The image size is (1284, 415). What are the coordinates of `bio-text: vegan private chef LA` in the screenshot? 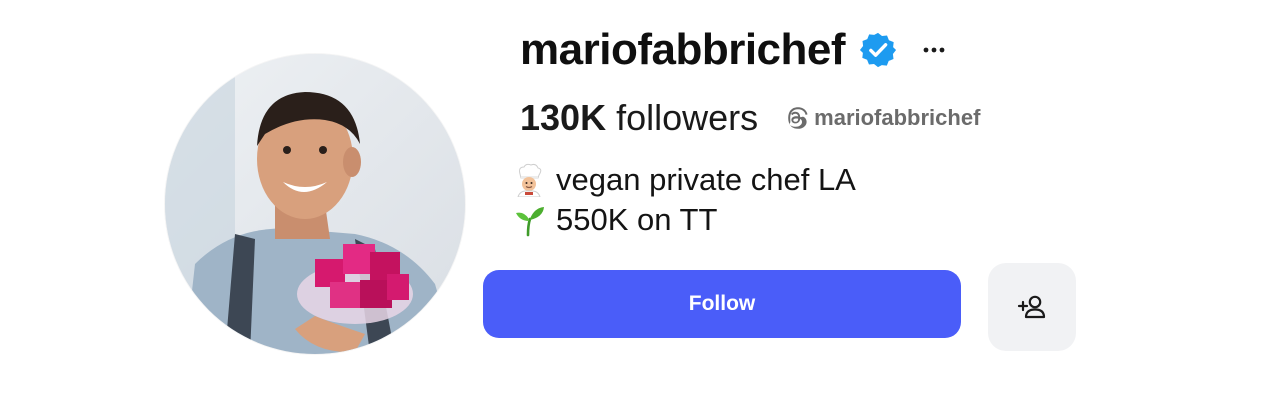 It's located at (706, 179).